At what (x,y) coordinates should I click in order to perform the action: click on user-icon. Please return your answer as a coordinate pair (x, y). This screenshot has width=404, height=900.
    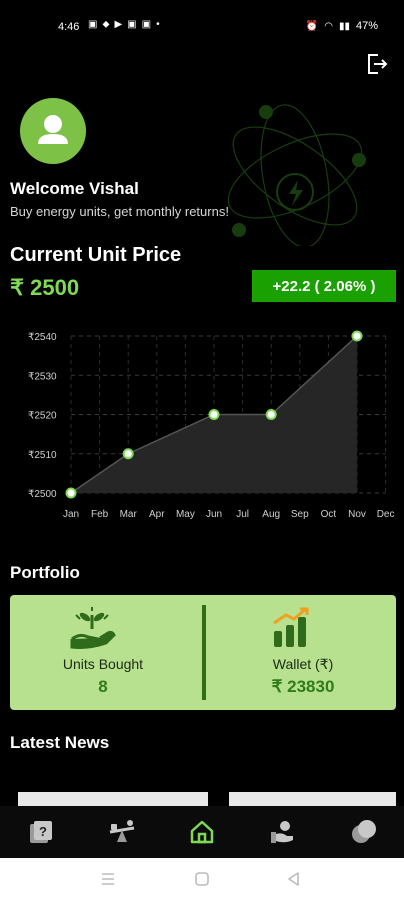
    Looking at the image, I should click on (53, 129).